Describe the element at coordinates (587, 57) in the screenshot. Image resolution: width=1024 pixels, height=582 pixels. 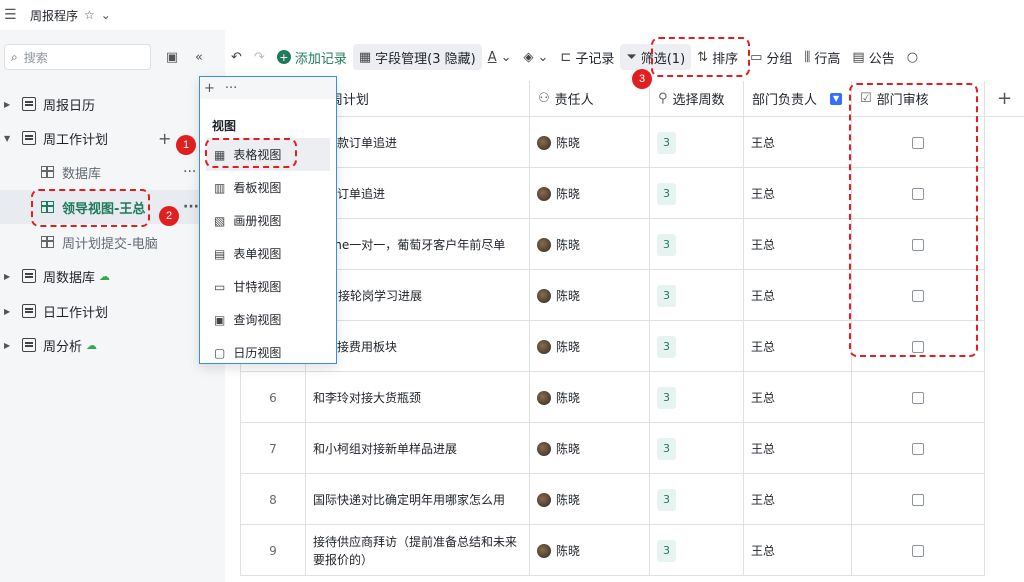
I see `sub-record-button: ⊏ 子记录` at that location.